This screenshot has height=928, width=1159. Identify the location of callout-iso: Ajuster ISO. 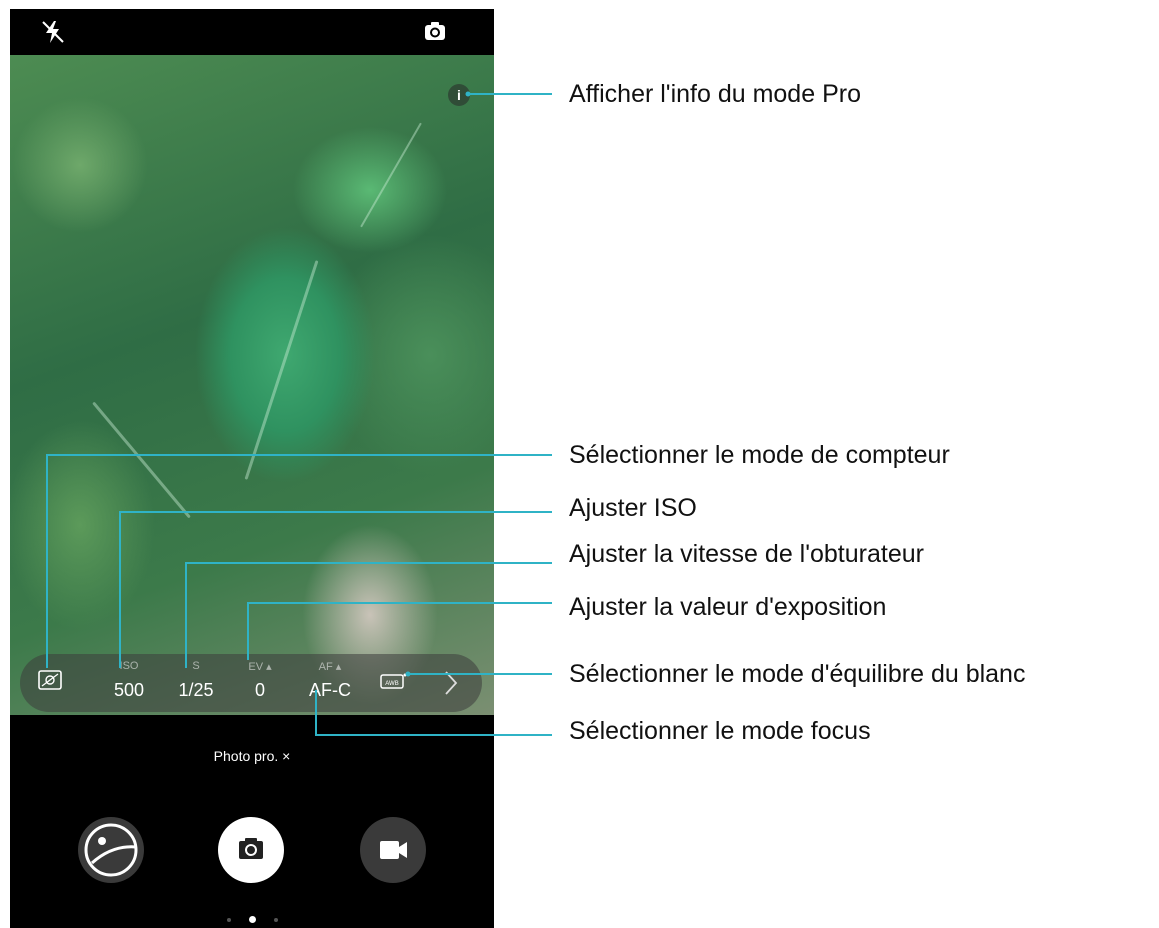
(633, 508).